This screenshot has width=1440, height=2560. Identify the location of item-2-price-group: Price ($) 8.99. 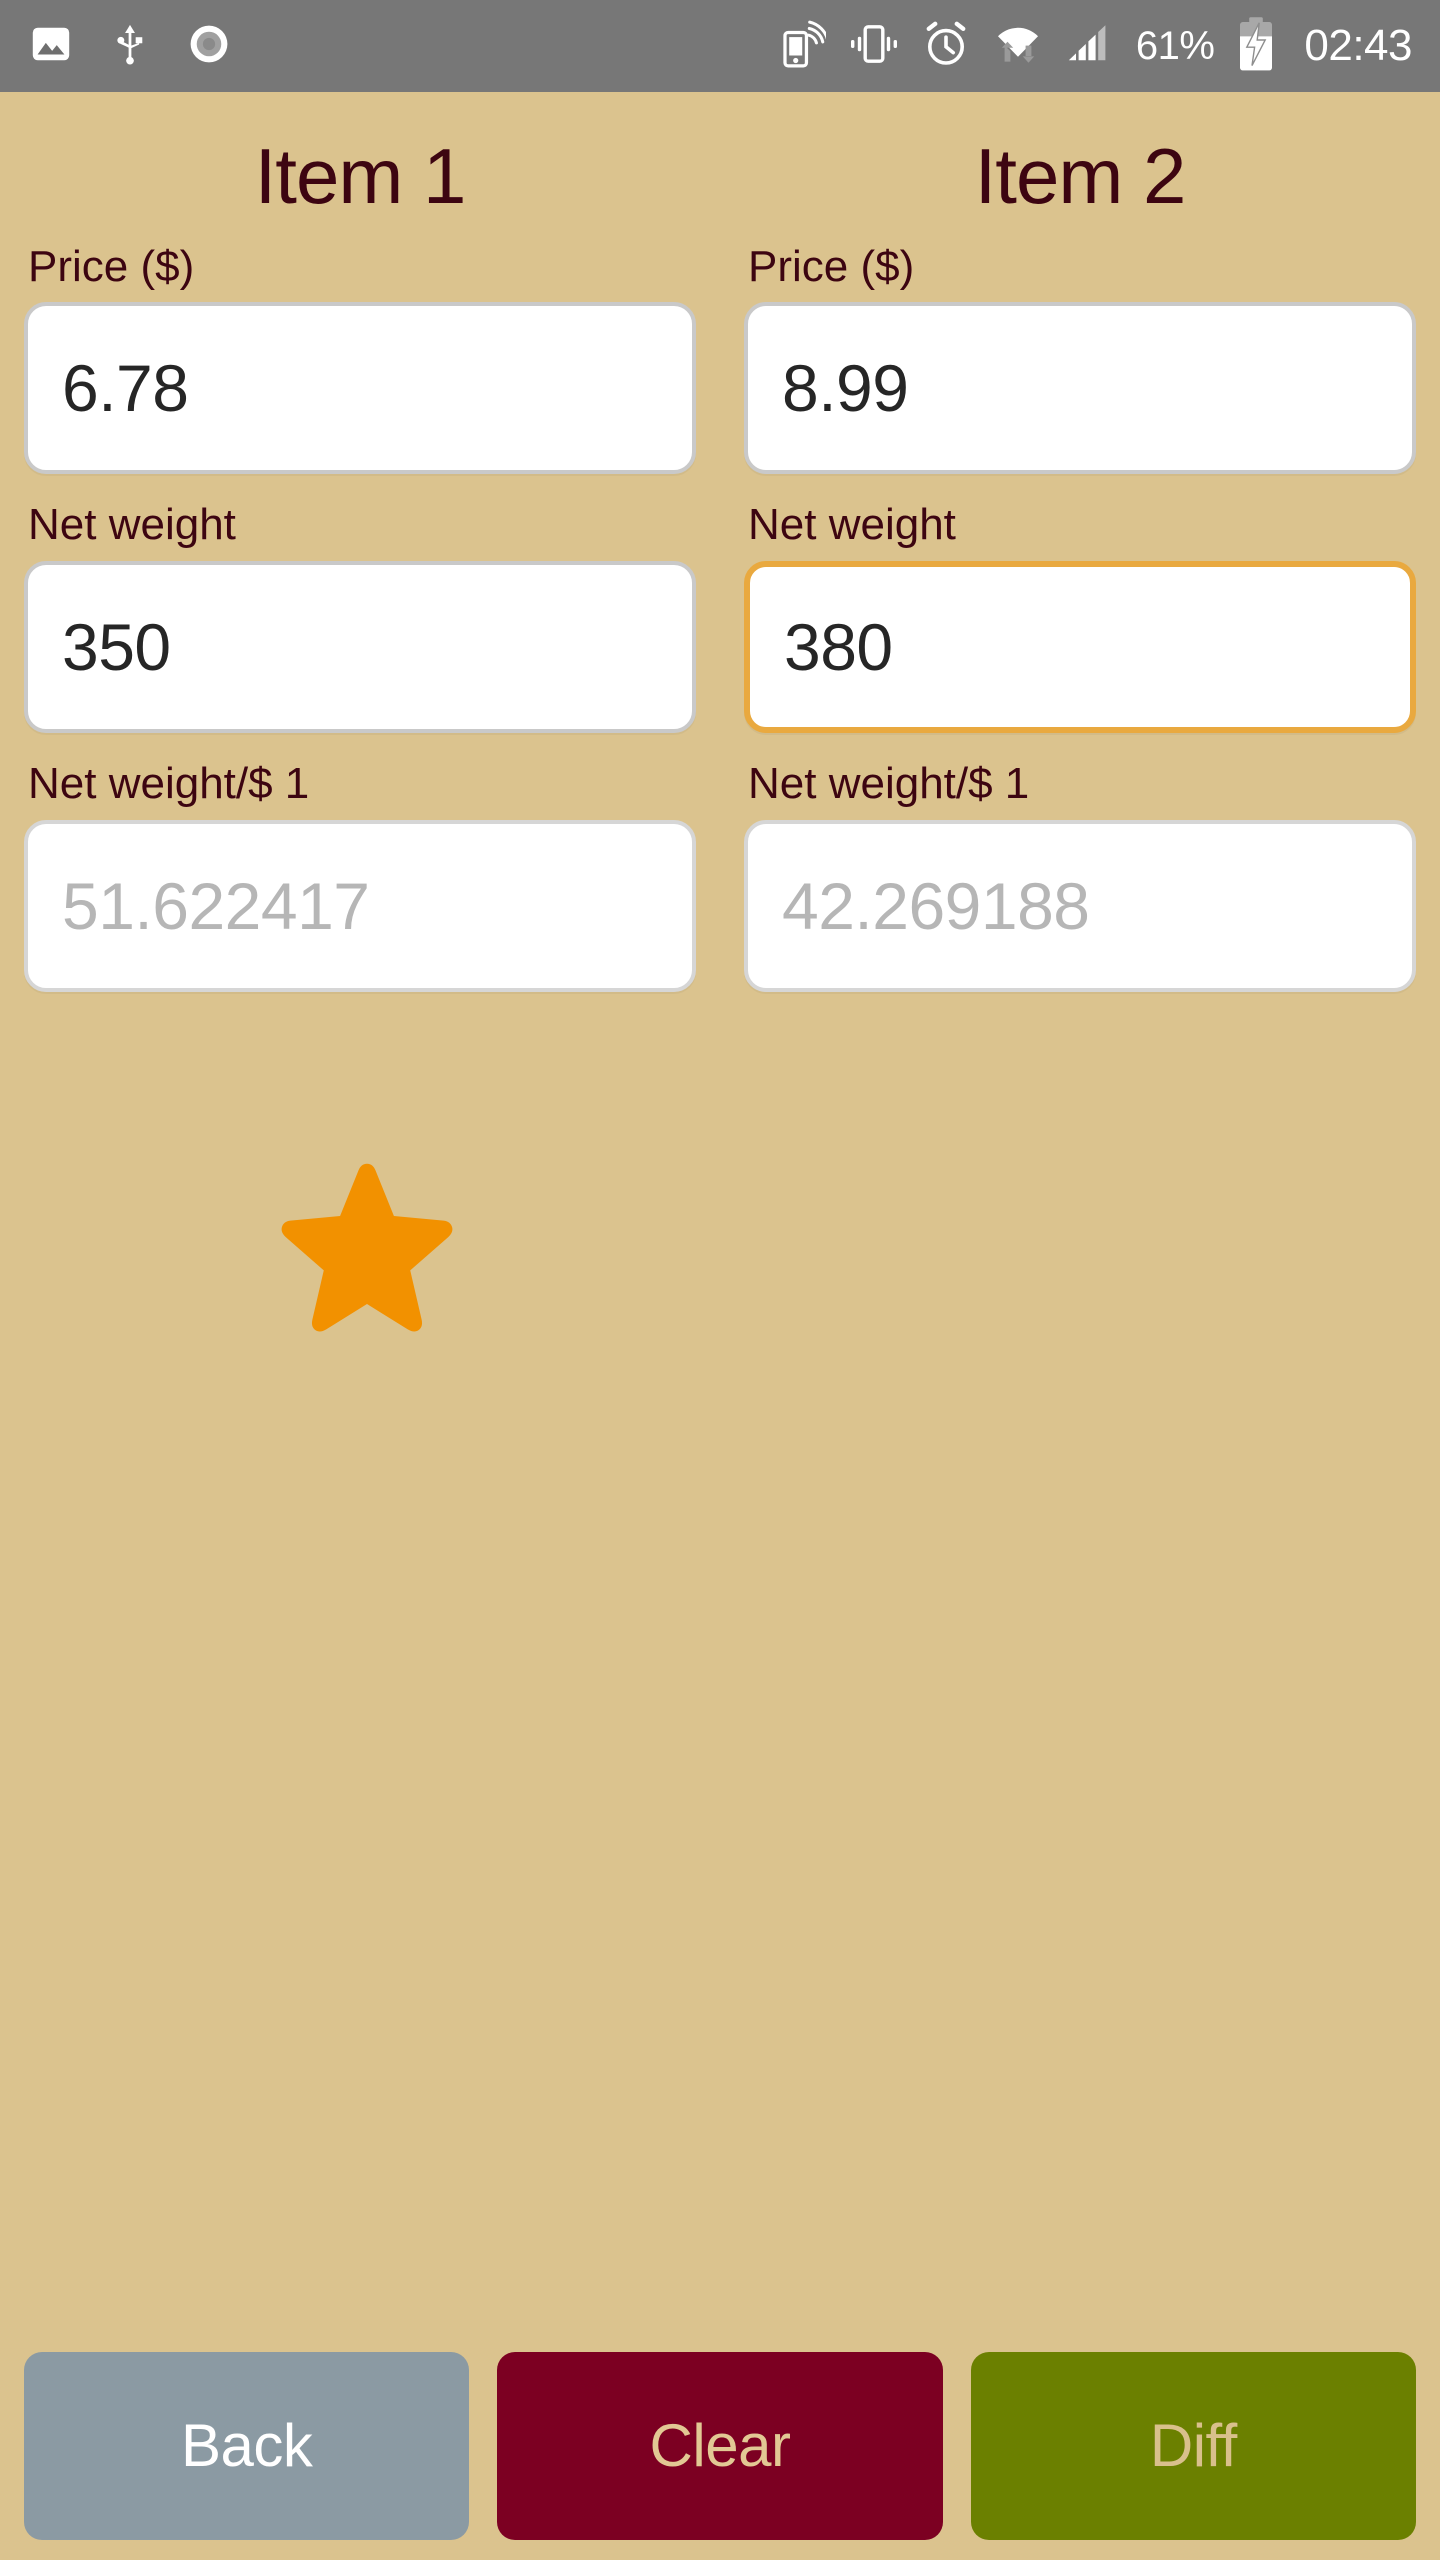
(1080, 358).